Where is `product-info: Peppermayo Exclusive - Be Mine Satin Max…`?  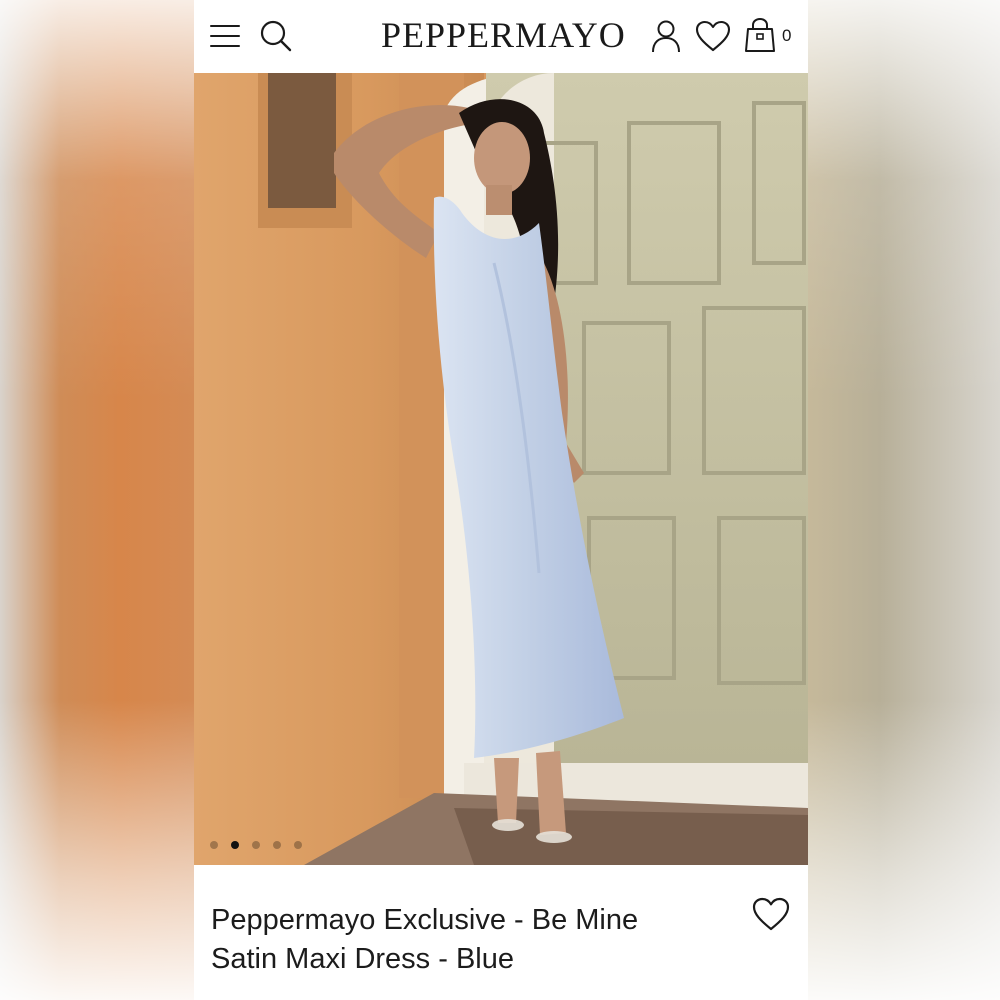 product-info: Peppermayo Exclusive - Be Mine Satin Max… is located at coordinates (501, 932).